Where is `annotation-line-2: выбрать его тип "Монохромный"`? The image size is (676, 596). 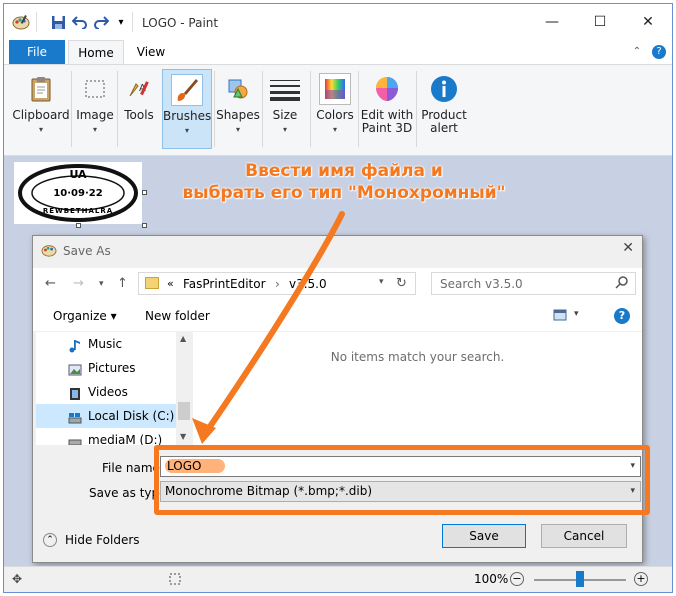 annotation-line-2: выбрать его тип "Монохромный" is located at coordinates (344, 193).